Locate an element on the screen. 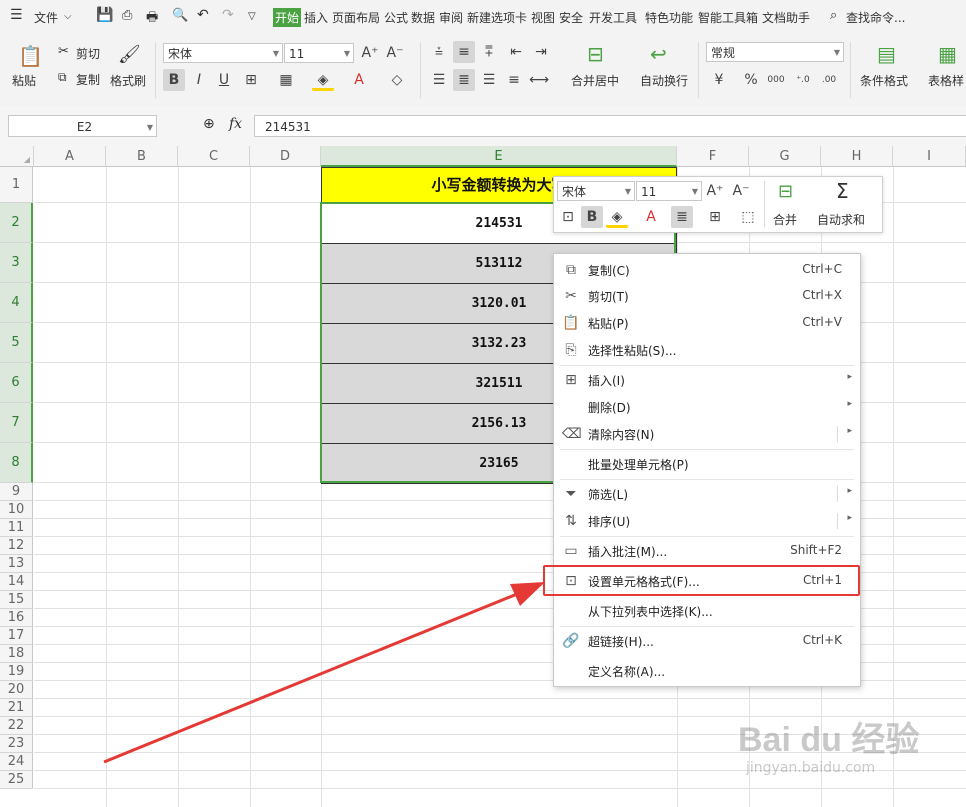 The width and height of the screenshot is (966, 807). watermark-url: jingyan.baidu.com is located at coordinates (811, 768).